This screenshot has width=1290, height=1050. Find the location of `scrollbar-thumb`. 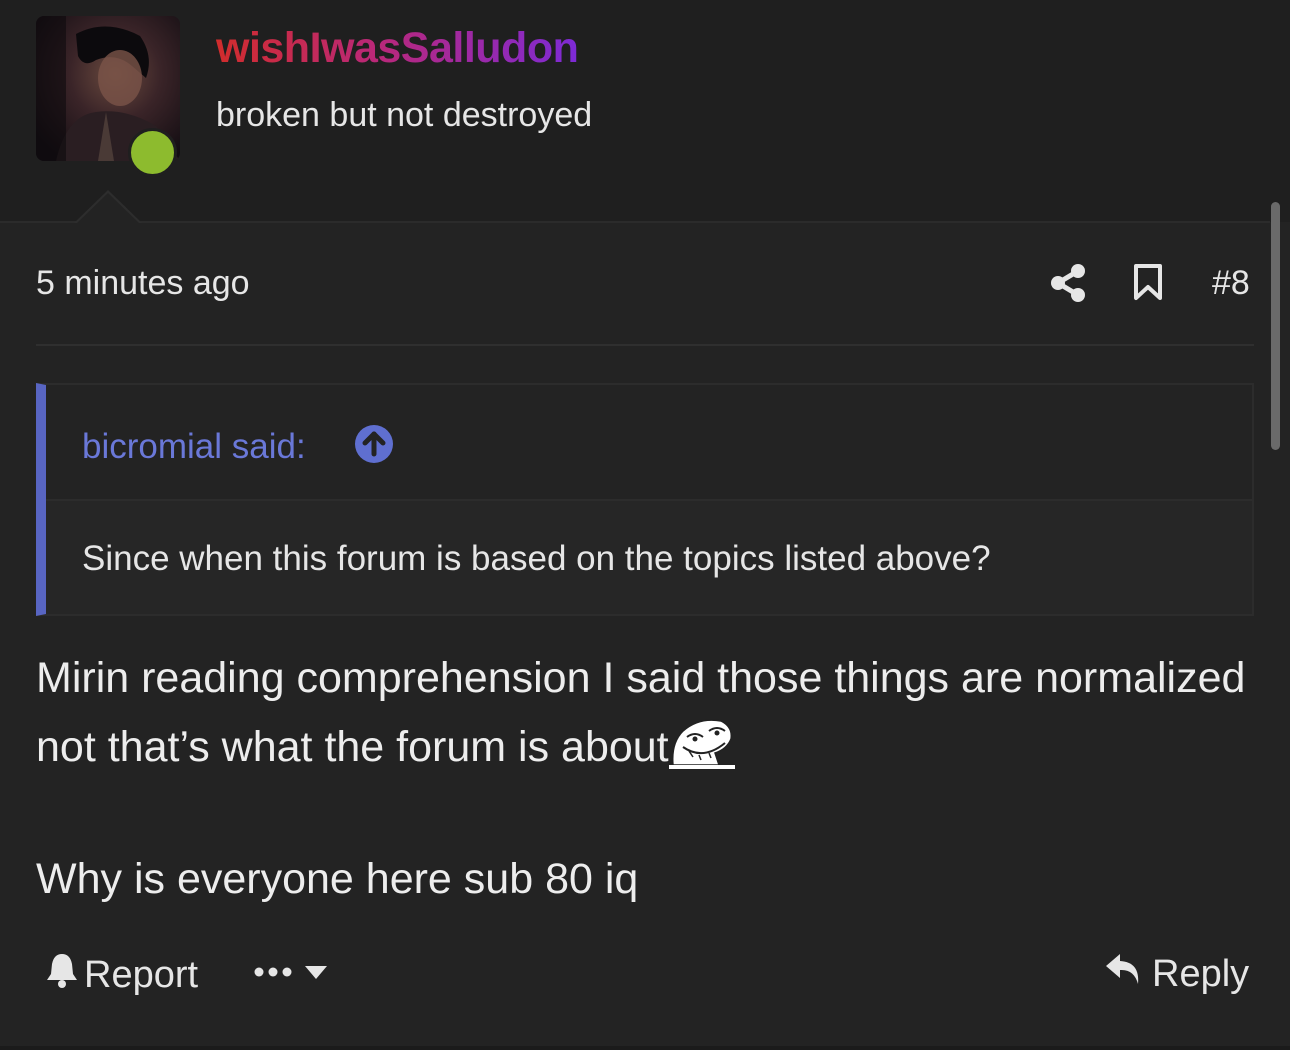

scrollbar-thumb is located at coordinates (1275, 326).